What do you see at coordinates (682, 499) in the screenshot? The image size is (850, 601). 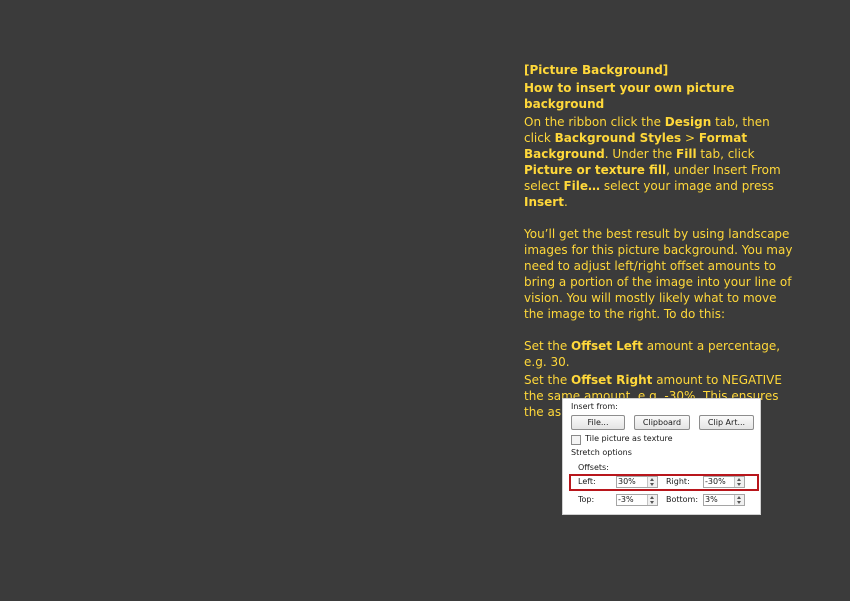 I see `bottom-label: Bottom:` at bounding box center [682, 499].